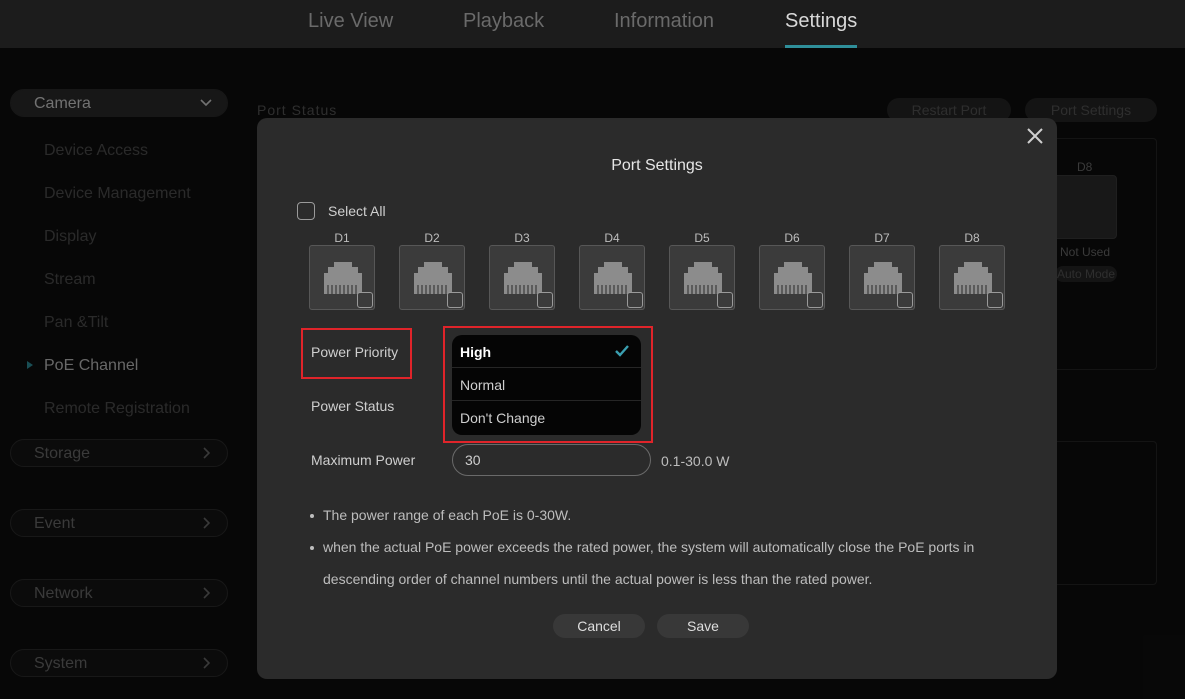  I want to click on power-priority-label: Power Priority, so click(355, 352).